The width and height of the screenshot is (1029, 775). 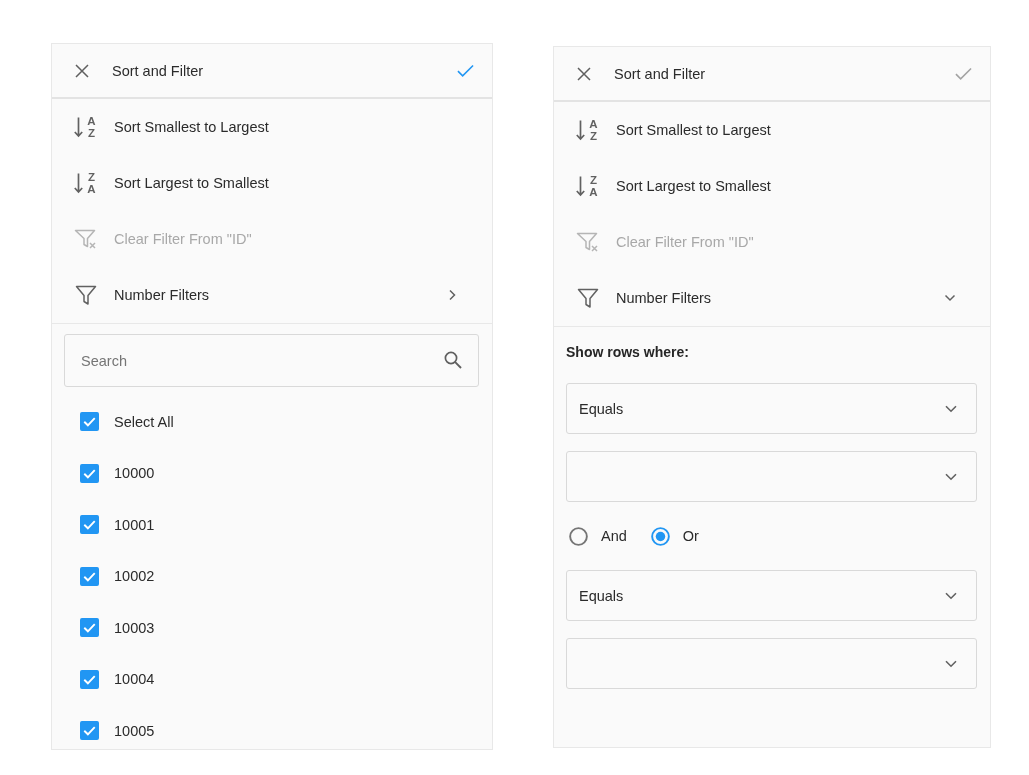 What do you see at coordinates (690, 536) in the screenshot?
I see `radio-label: Or` at bounding box center [690, 536].